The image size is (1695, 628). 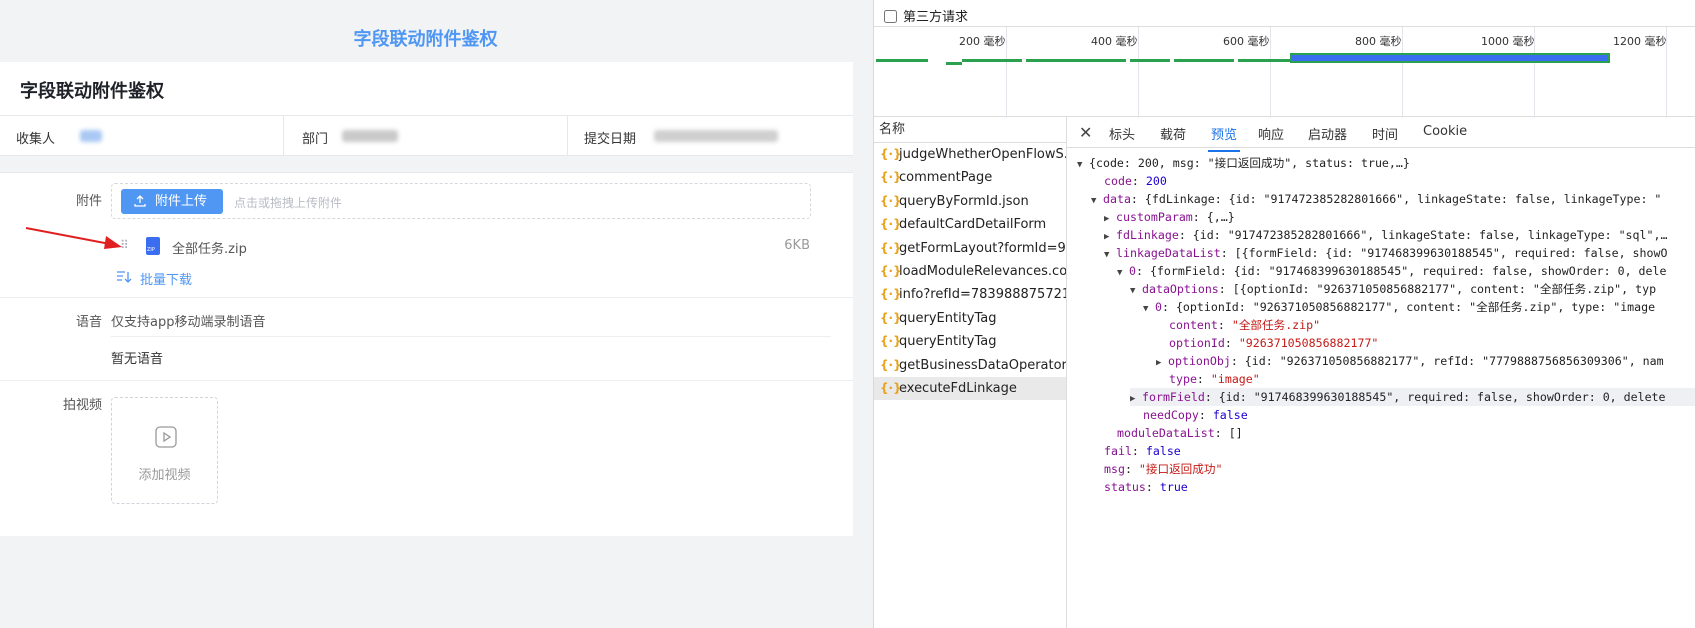 What do you see at coordinates (88, 322) in the screenshot?
I see `voice-label: 语音` at bounding box center [88, 322].